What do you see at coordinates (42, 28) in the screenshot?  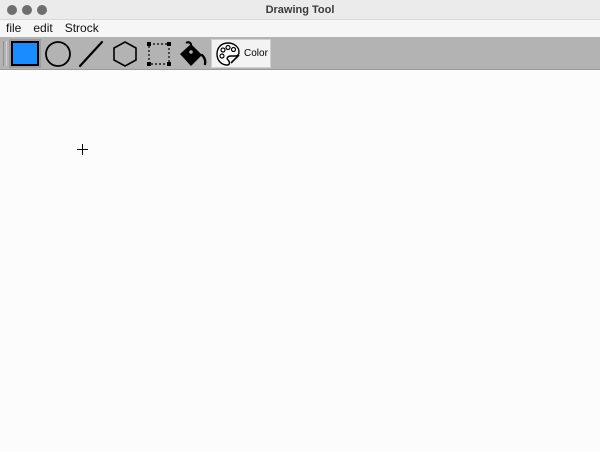 I see `menu-edit: edit` at bounding box center [42, 28].